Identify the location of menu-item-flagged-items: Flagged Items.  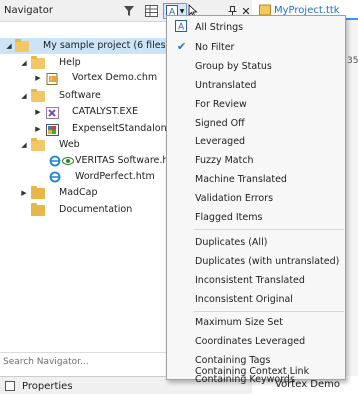
(256, 216).